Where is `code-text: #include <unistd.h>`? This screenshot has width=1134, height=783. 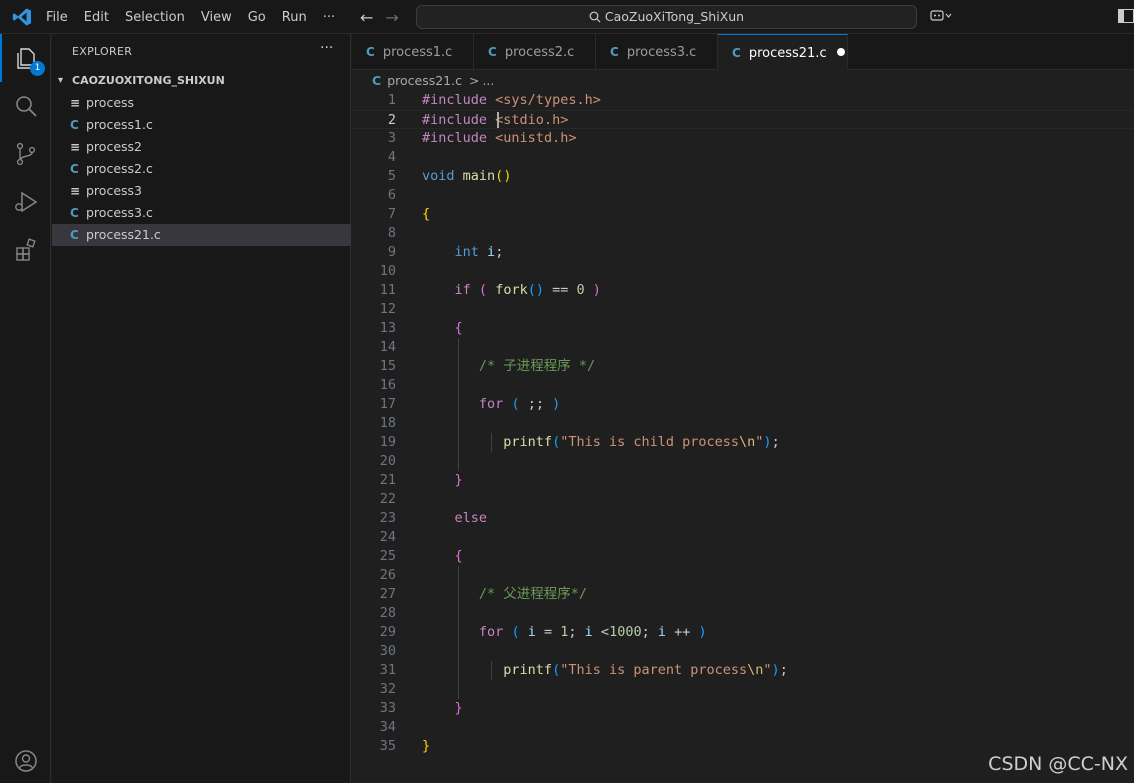
code-text: #include <unistd.h> is located at coordinates (499, 138).